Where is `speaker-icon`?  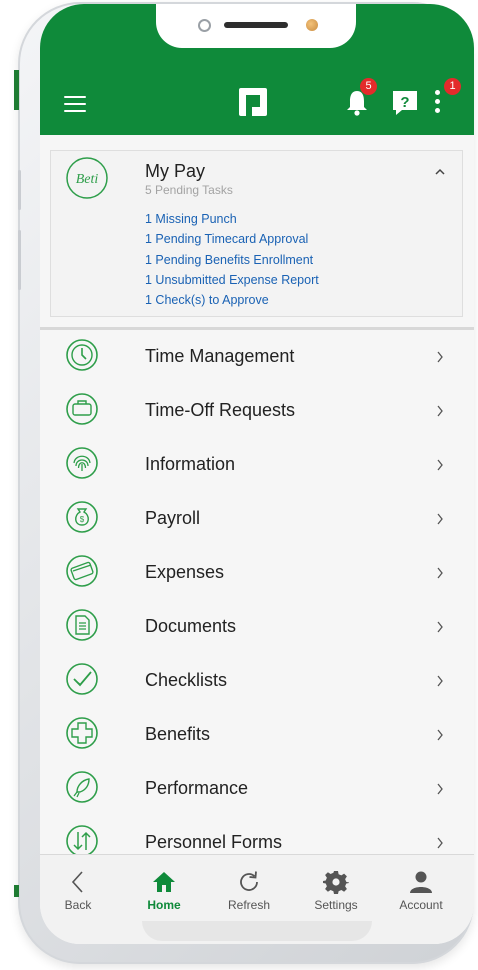
speaker-icon is located at coordinates (256, 25).